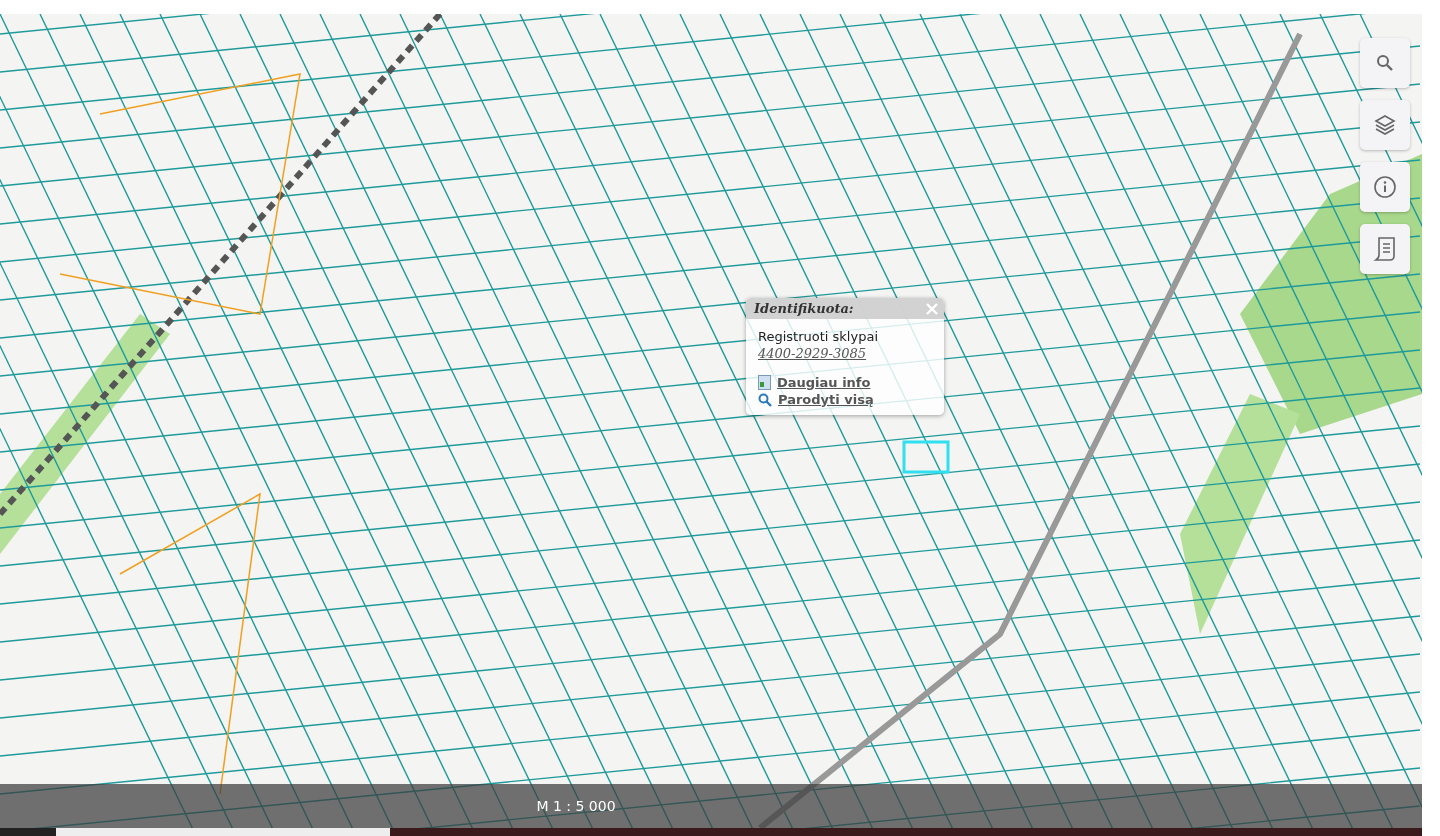 This screenshot has width=1440, height=836. I want to click on layers-icon, so click(1385, 125).